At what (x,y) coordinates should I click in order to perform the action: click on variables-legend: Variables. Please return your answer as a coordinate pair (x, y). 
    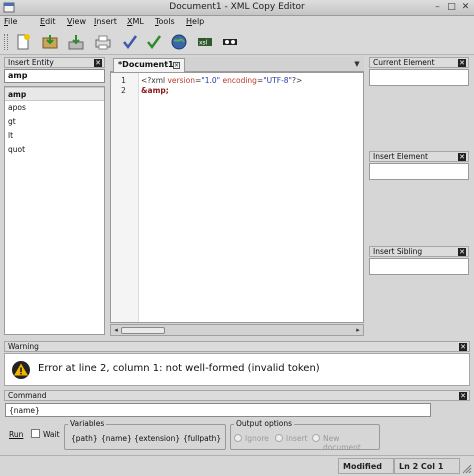
    Looking at the image, I should click on (87, 423).